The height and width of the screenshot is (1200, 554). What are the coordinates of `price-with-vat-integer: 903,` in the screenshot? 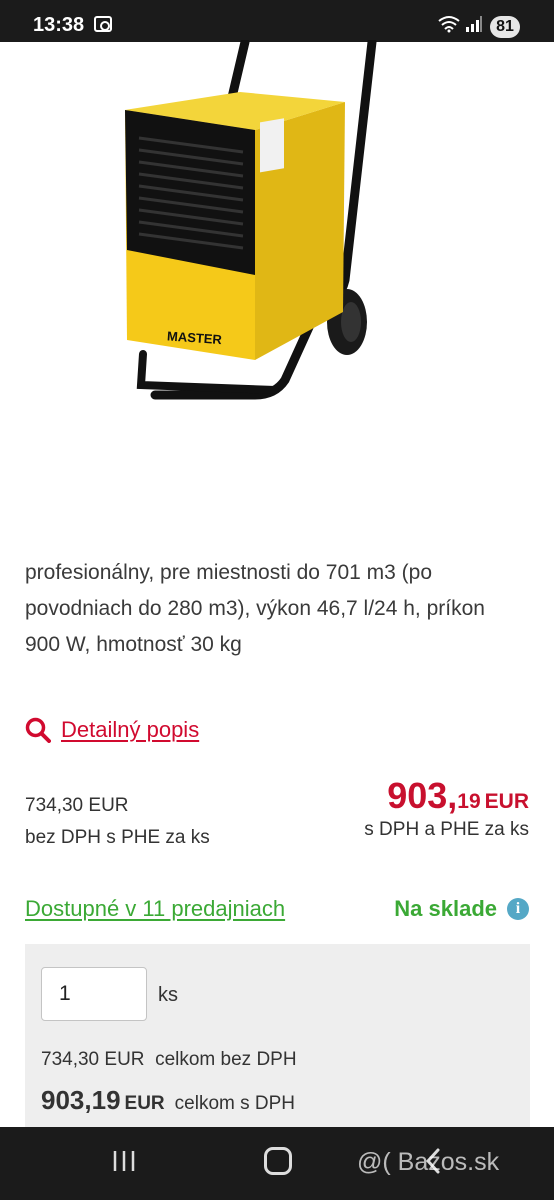 It's located at (422, 795).